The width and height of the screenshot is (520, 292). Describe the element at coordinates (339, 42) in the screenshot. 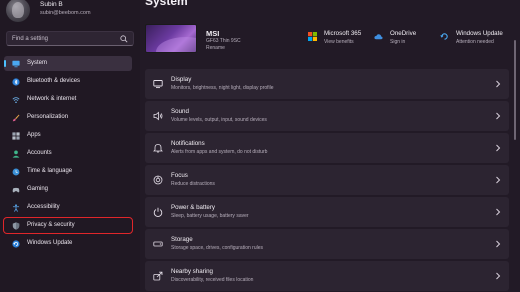

I see `qs-sub: View benefits` at that location.